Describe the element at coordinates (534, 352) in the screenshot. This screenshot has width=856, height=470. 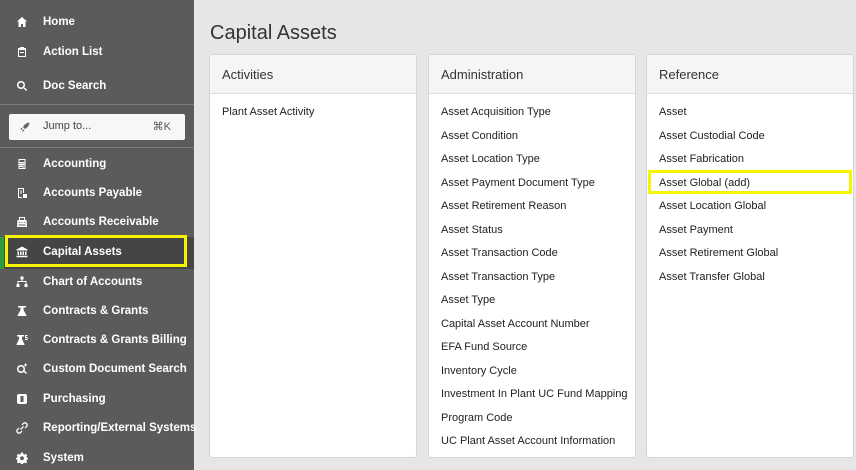
I see `link-efa-fund-source: EFA Fund Source` at that location.